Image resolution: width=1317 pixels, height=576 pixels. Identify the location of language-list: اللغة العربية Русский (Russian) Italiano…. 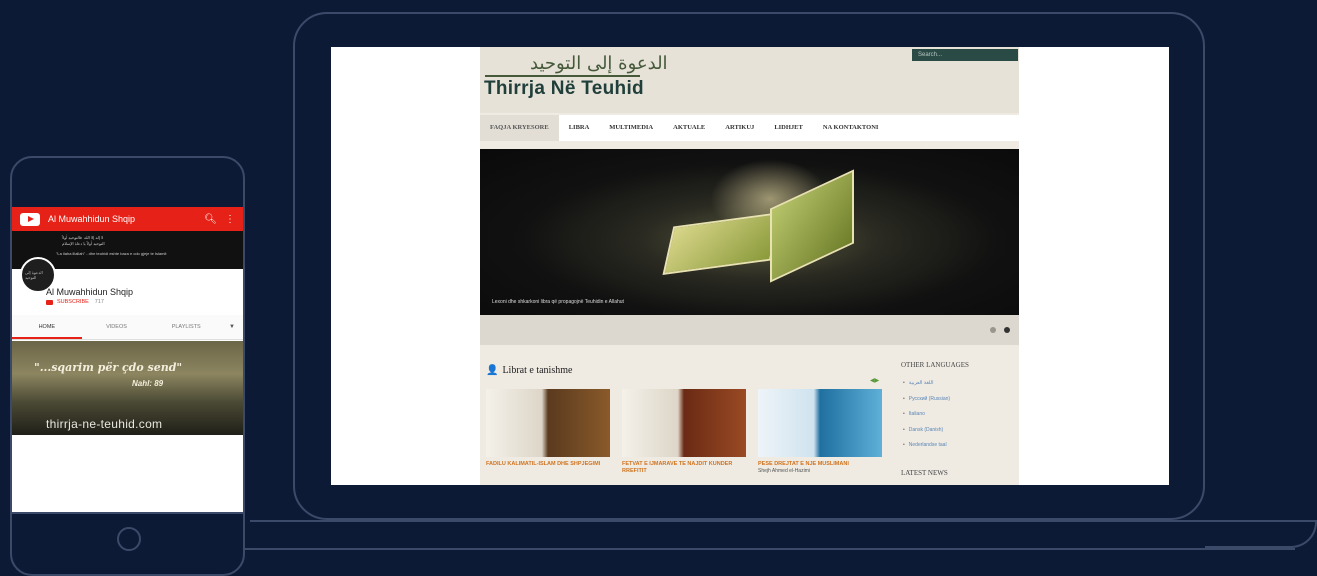
(926, 415).